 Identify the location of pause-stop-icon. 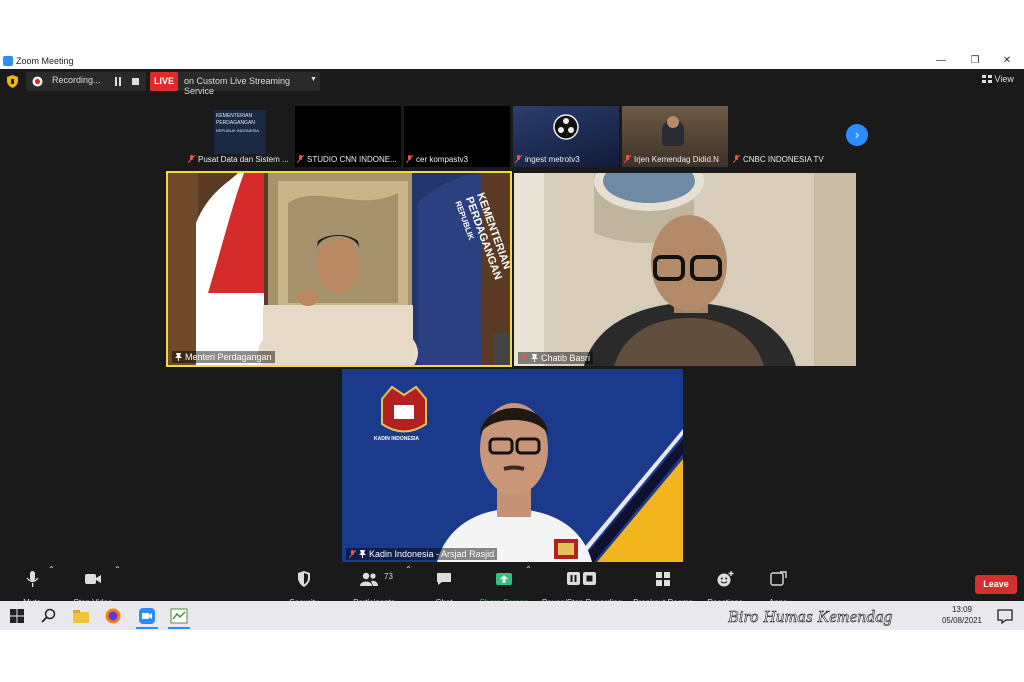
(581, 578).